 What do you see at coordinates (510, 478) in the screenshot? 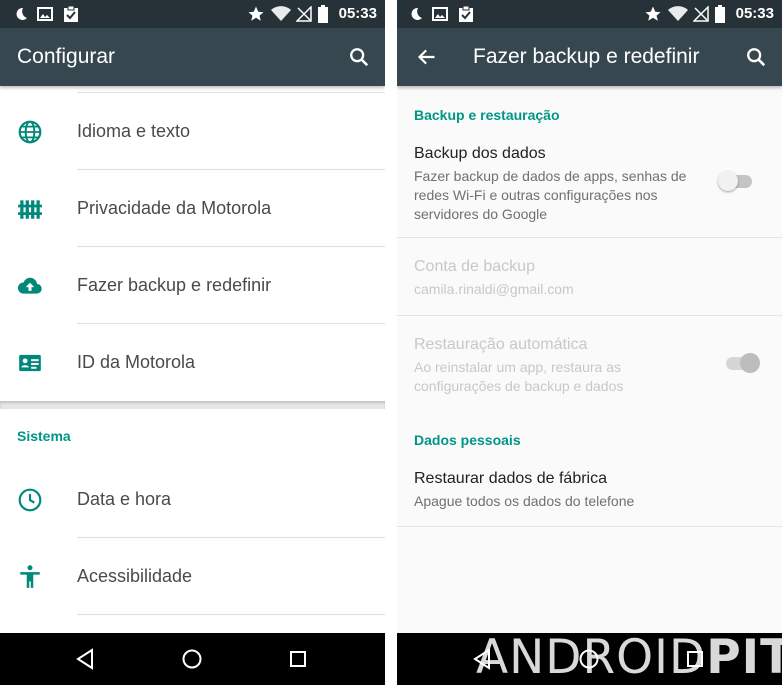
I see `item-title: Restaurar dados de fábrica` at bounding box center [510, 478].